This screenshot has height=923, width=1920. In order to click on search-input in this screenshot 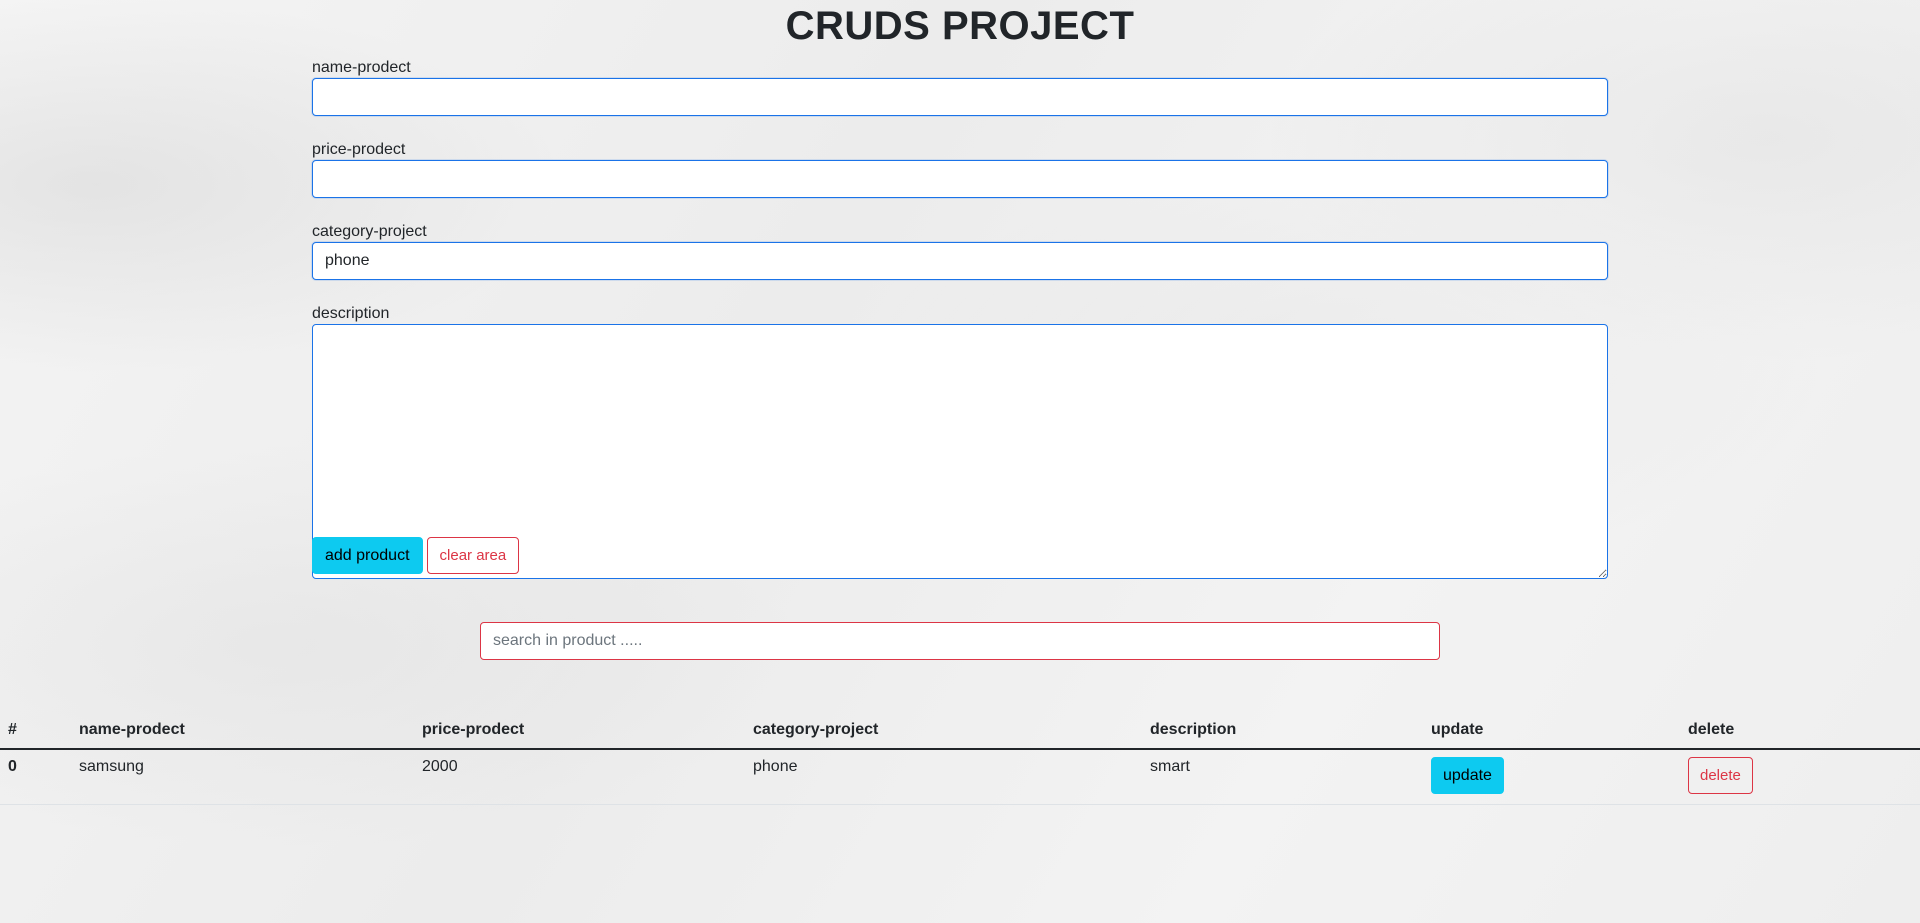, I will do `click(960, 641)`.